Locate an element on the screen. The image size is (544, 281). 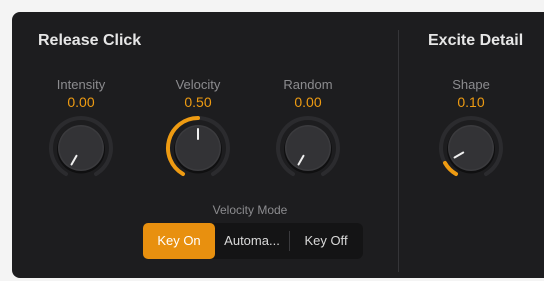
key-off-button: Key Off is located at coordinates (326, 241).